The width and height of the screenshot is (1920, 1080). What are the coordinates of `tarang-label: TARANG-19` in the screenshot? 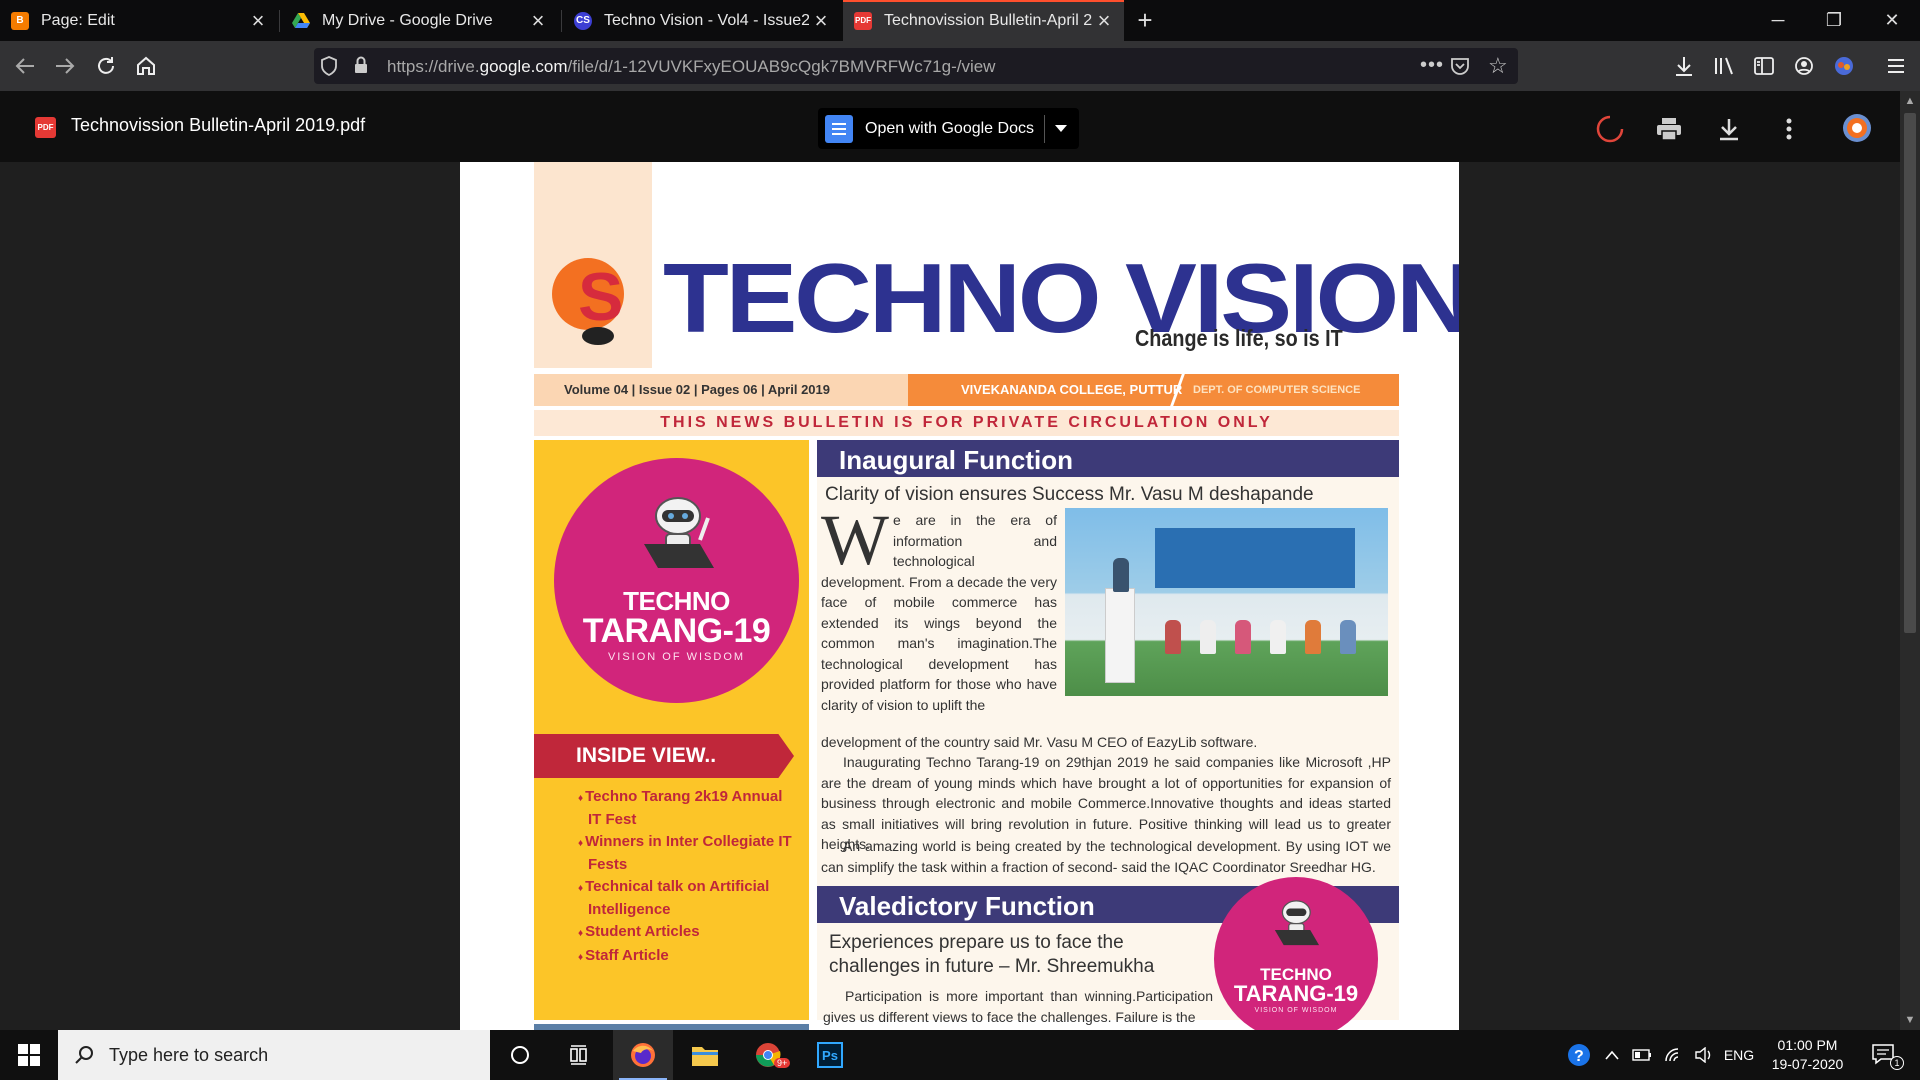 It's located at (1296, 993).